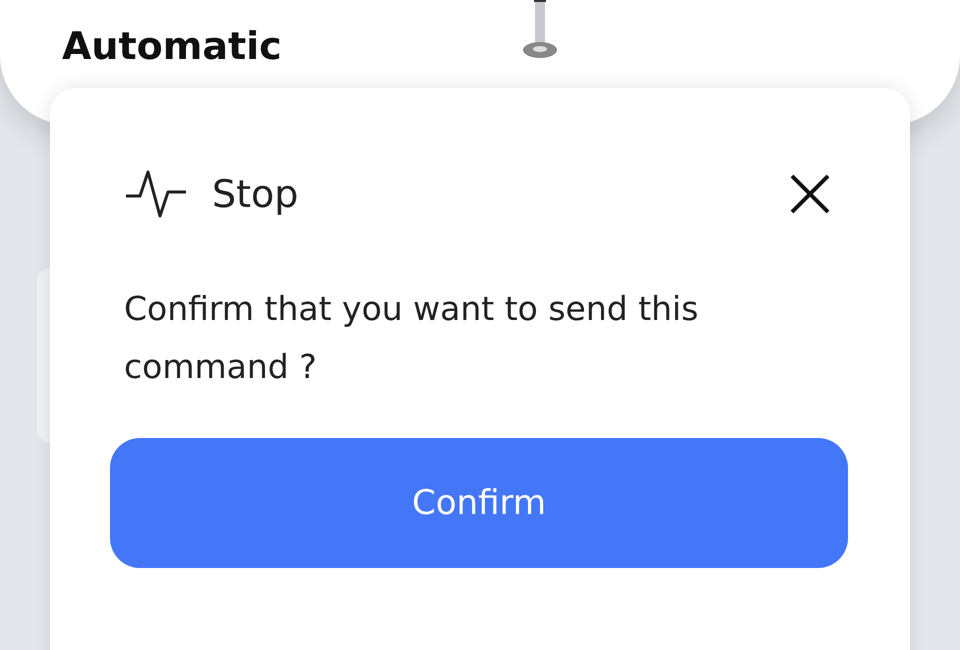  What do you see at coordinates (412, 338) in the screenshot?
I see `dialog-message: Confirm that you want to send this command ?` at bounding box center [412, 338].